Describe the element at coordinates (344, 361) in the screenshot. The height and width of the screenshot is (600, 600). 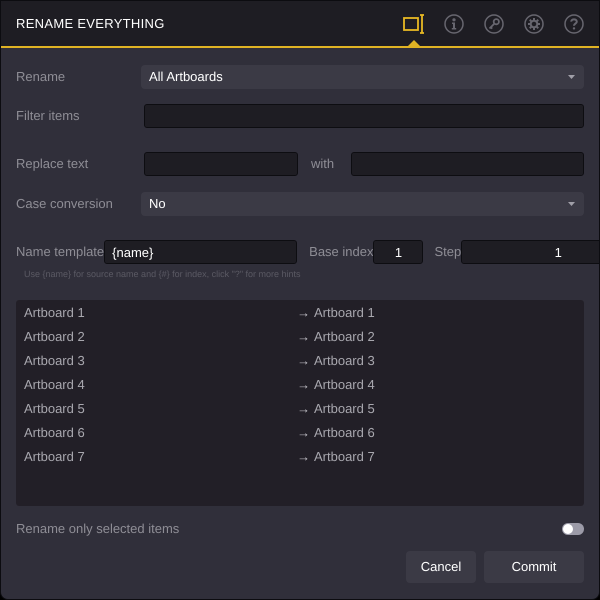
I see `target-name: Artboard 3` at that location.